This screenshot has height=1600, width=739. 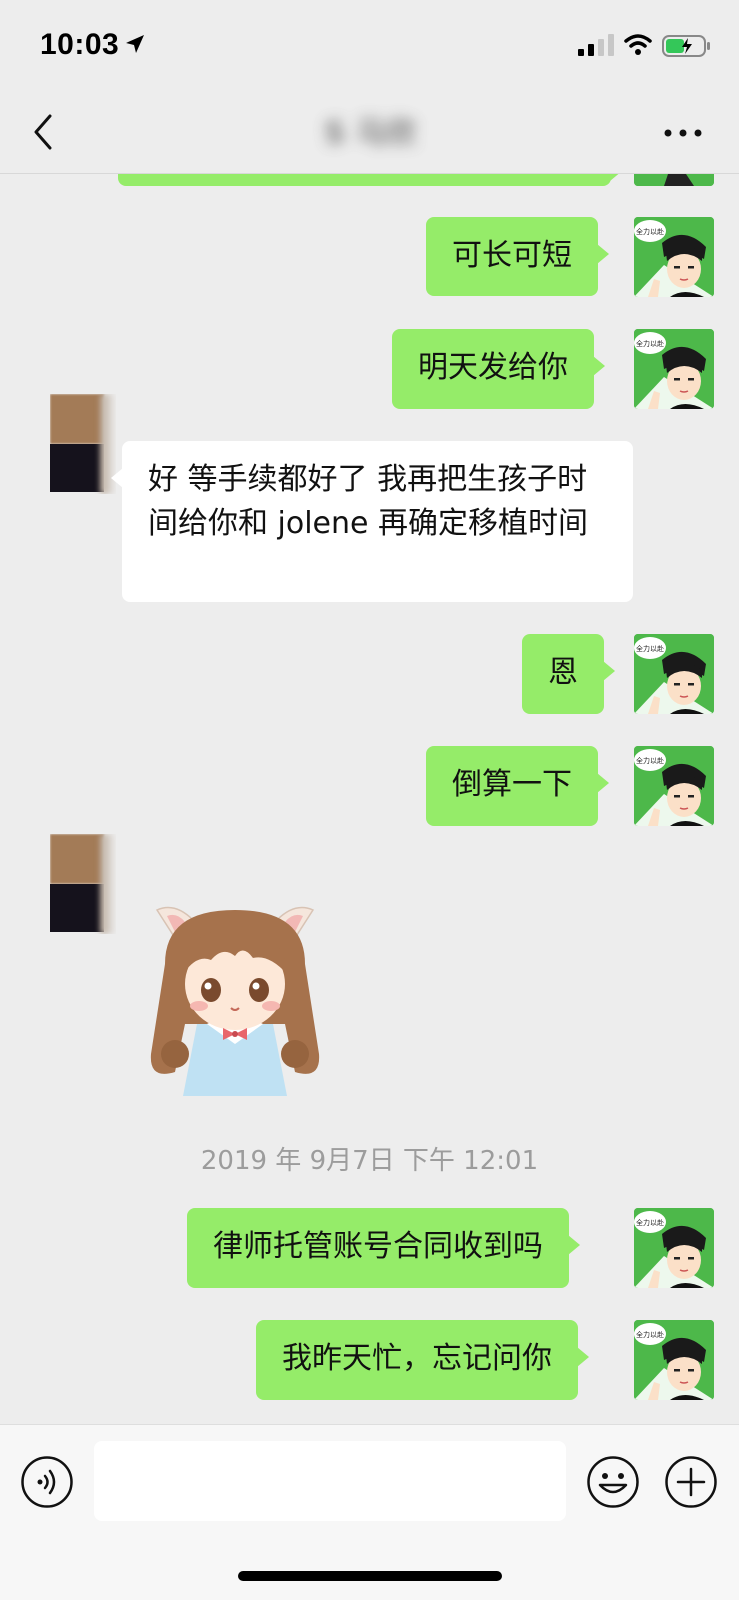 What do you see at coordinates (613, 1482) in the screenshot?
I see `emoji-icon` at bounding box center [613, 1482].